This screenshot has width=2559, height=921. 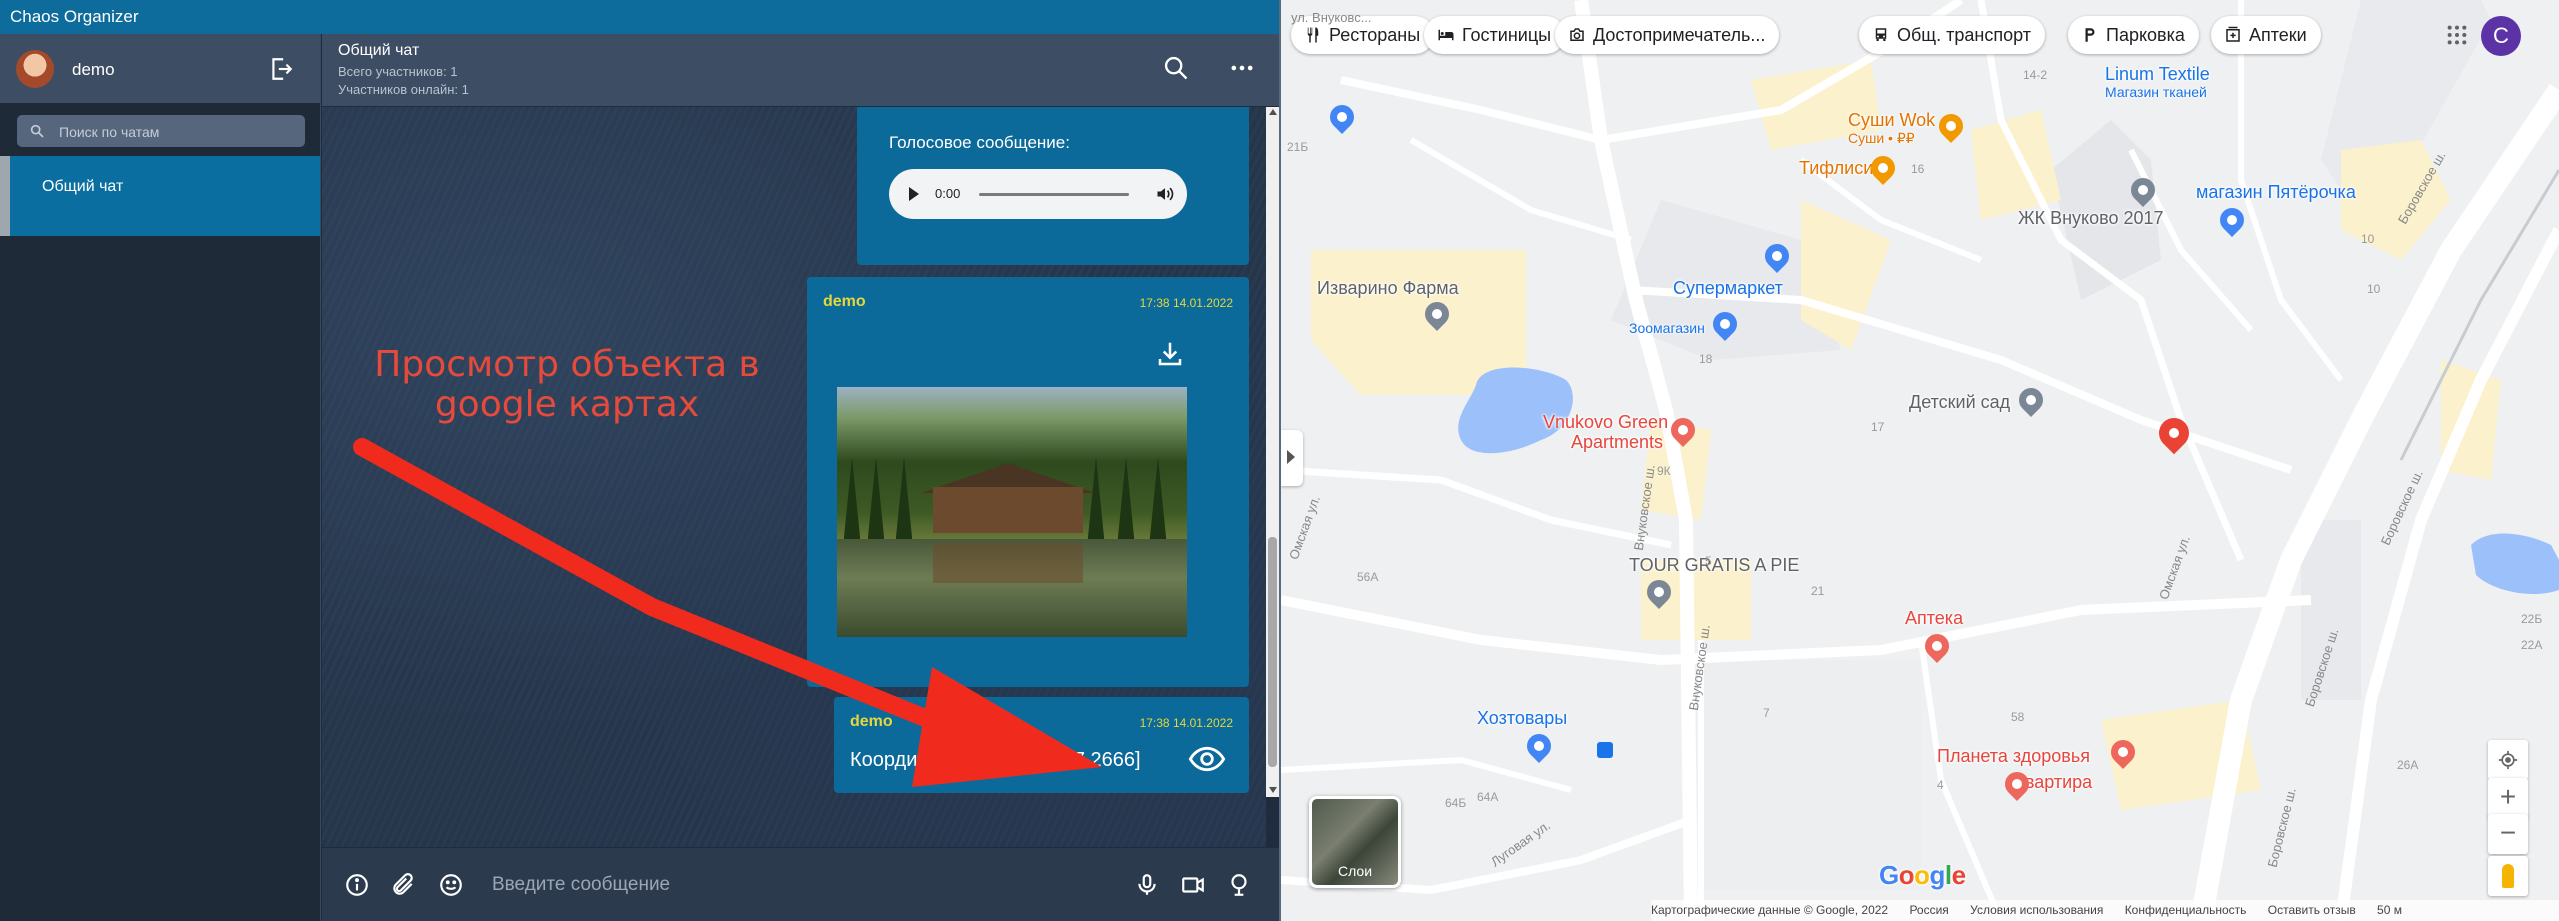 What do you see at coordinates (1728, 288) in the screenshot?
I see `poi-supermarket: Супермаркет` at bounding box center [1728, 288].